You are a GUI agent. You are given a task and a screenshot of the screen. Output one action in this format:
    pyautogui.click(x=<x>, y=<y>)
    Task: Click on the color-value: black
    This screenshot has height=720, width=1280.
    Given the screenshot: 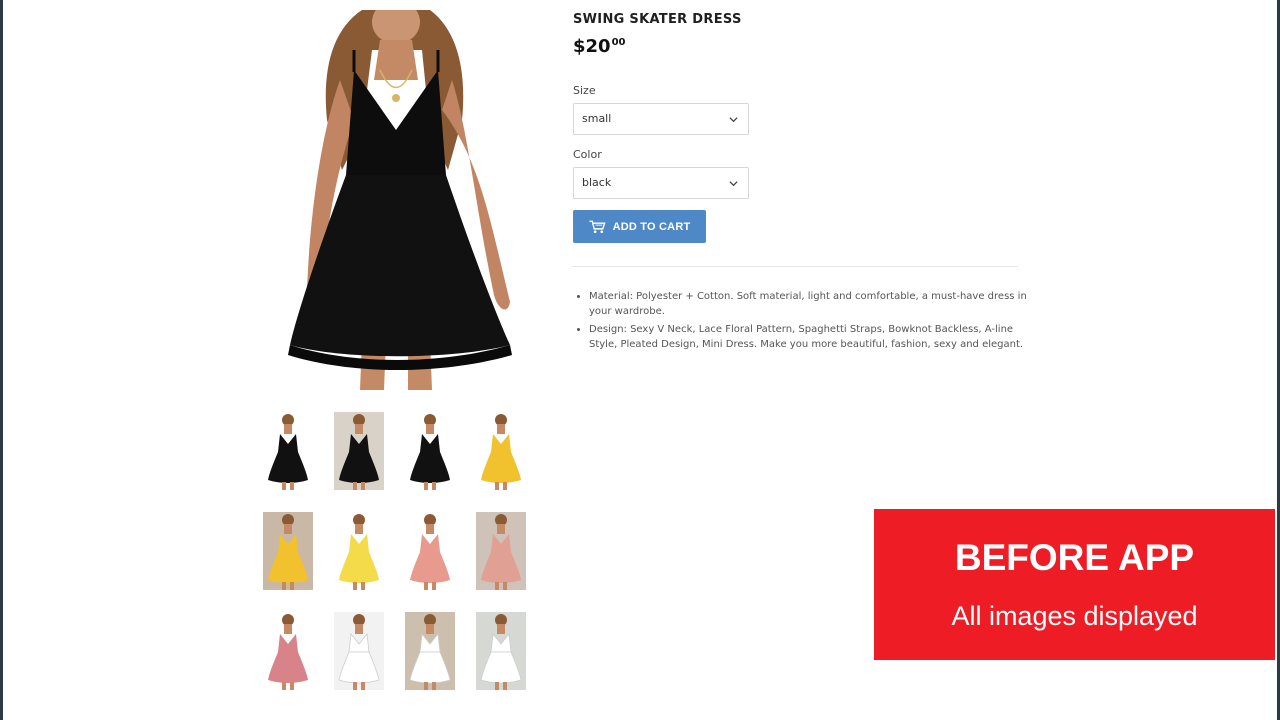 What is the action you would take?
    pyautogui.click(x=597, y=182)
    